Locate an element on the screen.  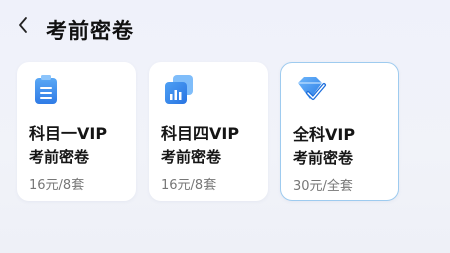
clipboard-icon is located at coordinates (46, 89).